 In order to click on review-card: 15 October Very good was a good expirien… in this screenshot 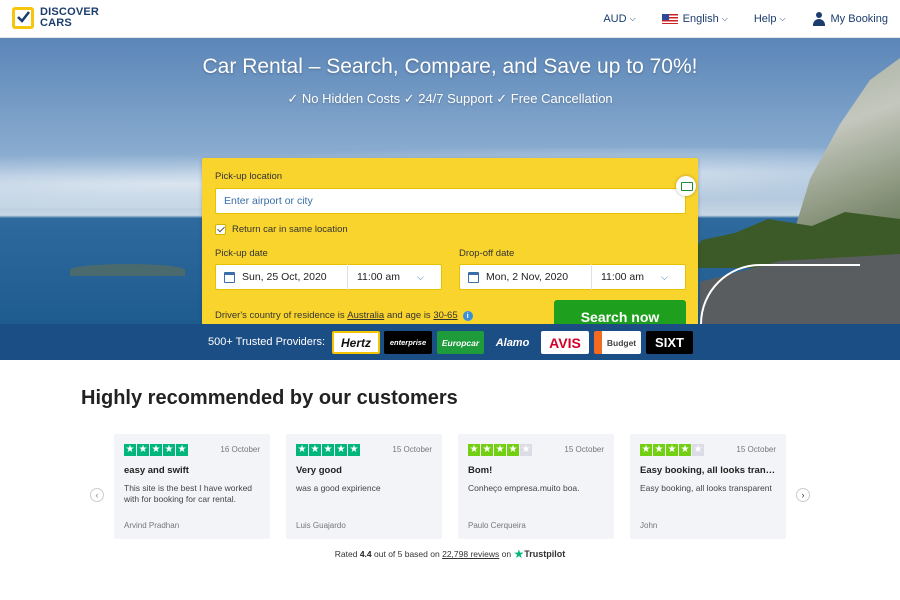, I will do `click(364, 486)`.